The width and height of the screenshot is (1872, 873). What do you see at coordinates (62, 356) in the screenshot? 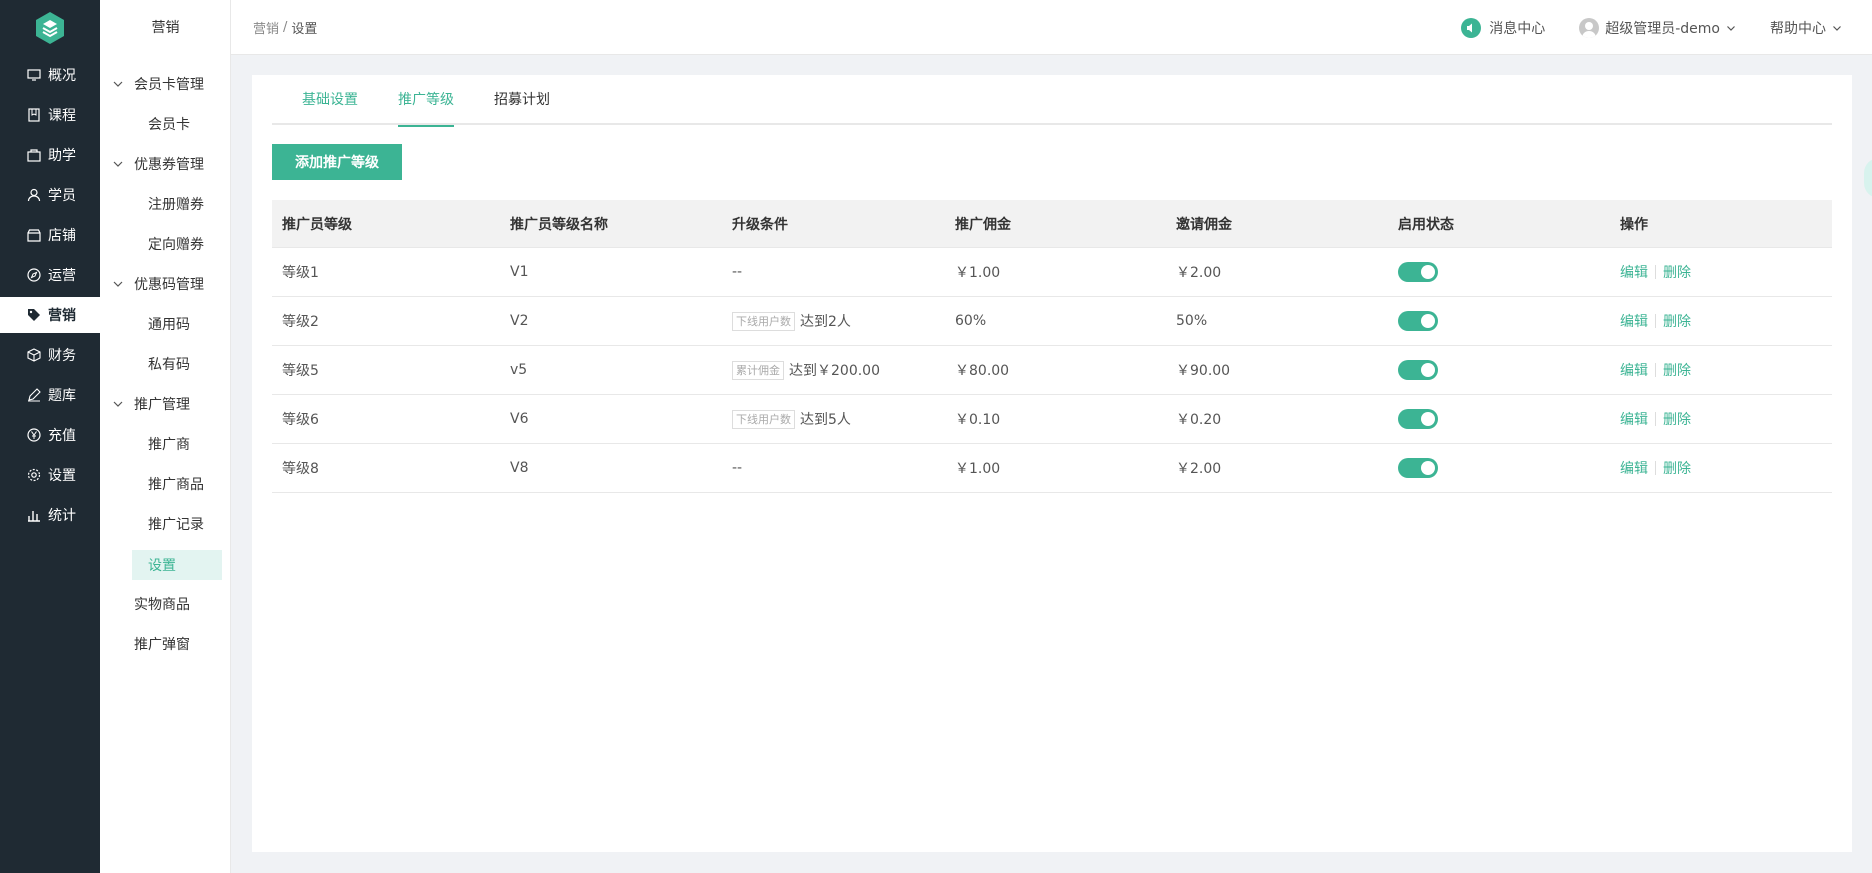
I see `nav-label: 财务` at bounding box center [62, 356].